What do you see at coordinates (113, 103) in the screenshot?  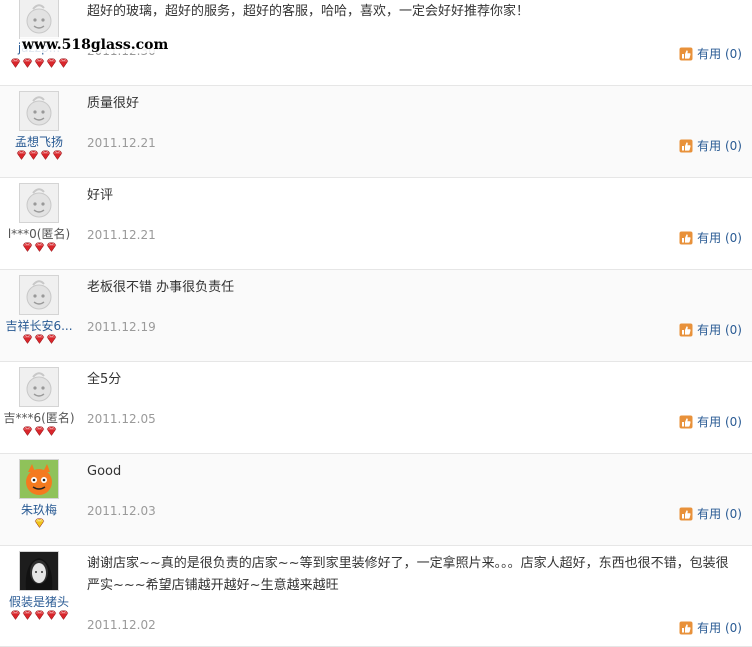 I see `review-comment: 质量很好` at bounding box center [113, 103].